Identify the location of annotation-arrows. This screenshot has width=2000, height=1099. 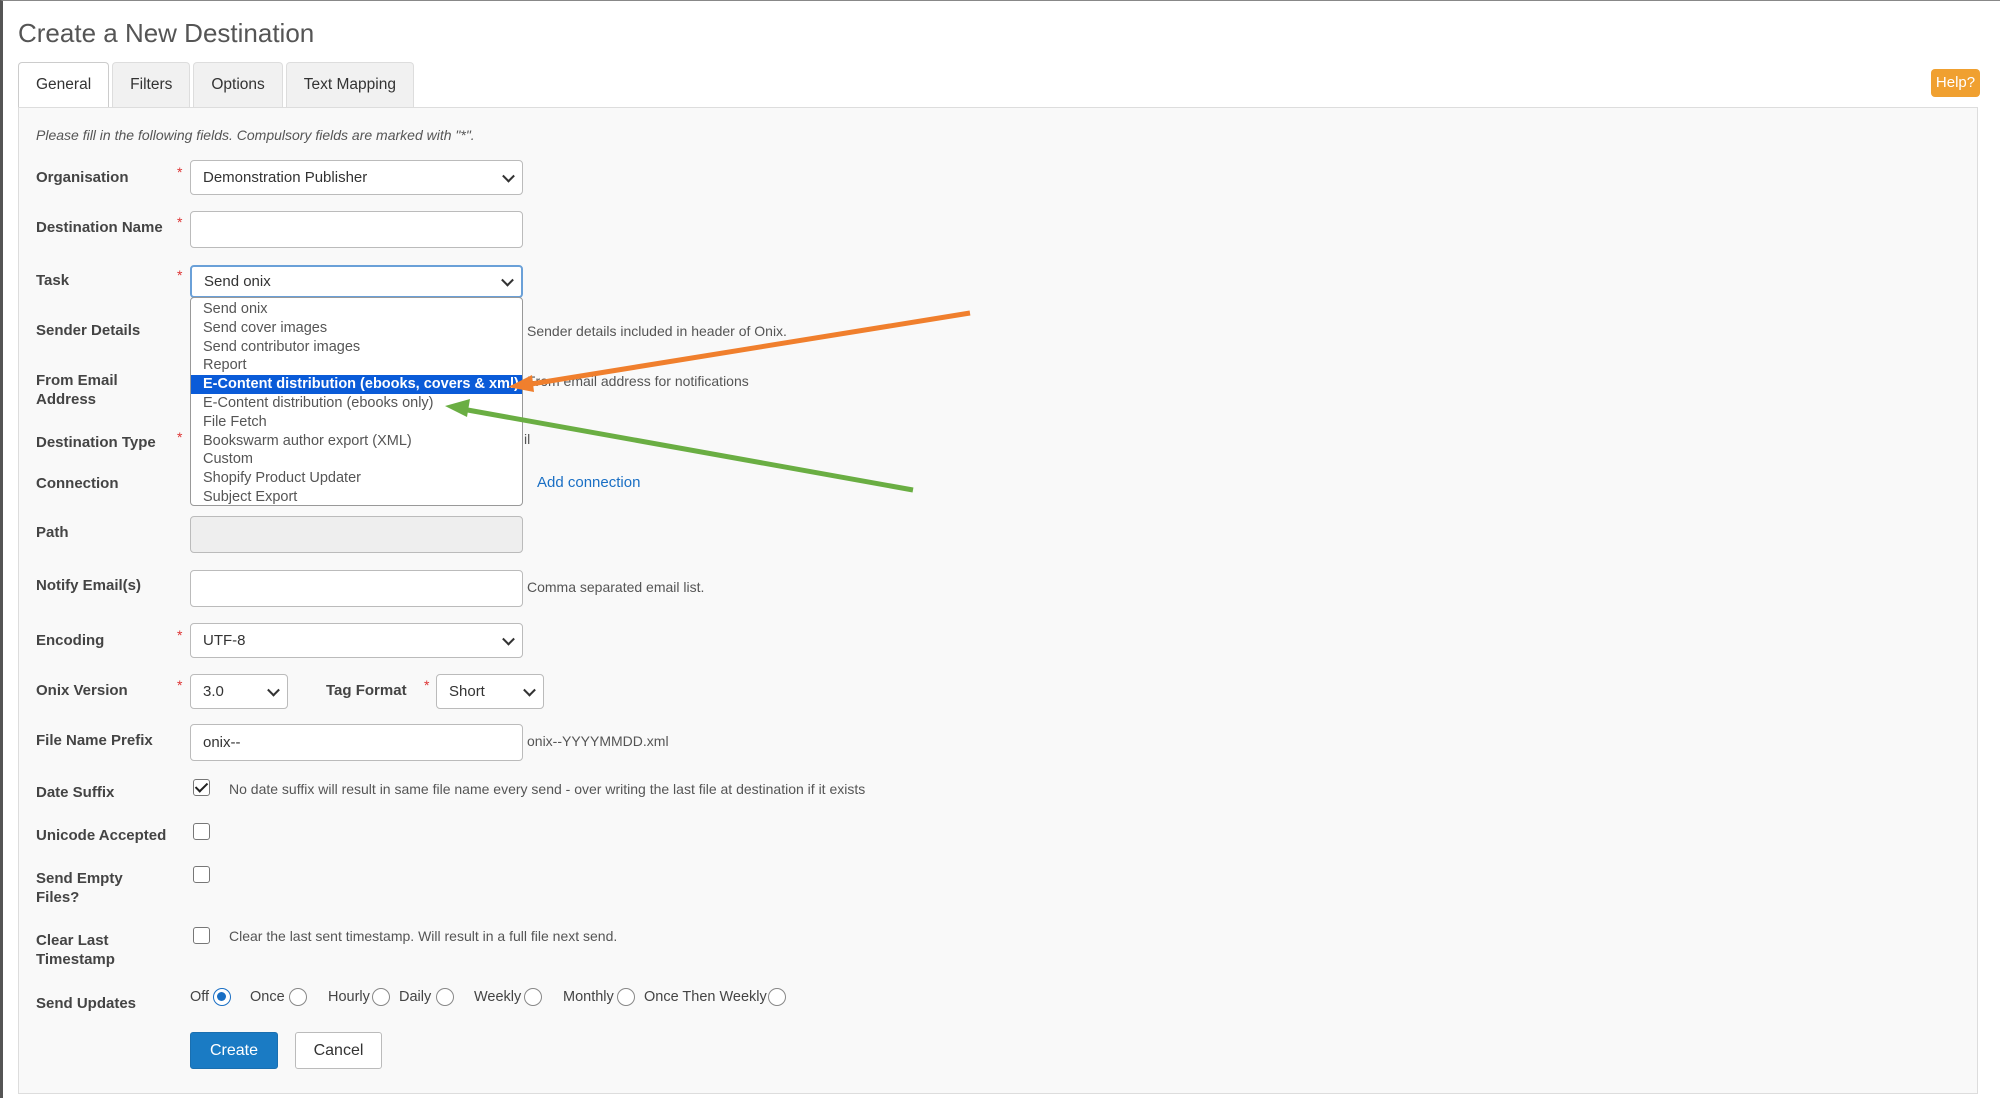
(708, 401).